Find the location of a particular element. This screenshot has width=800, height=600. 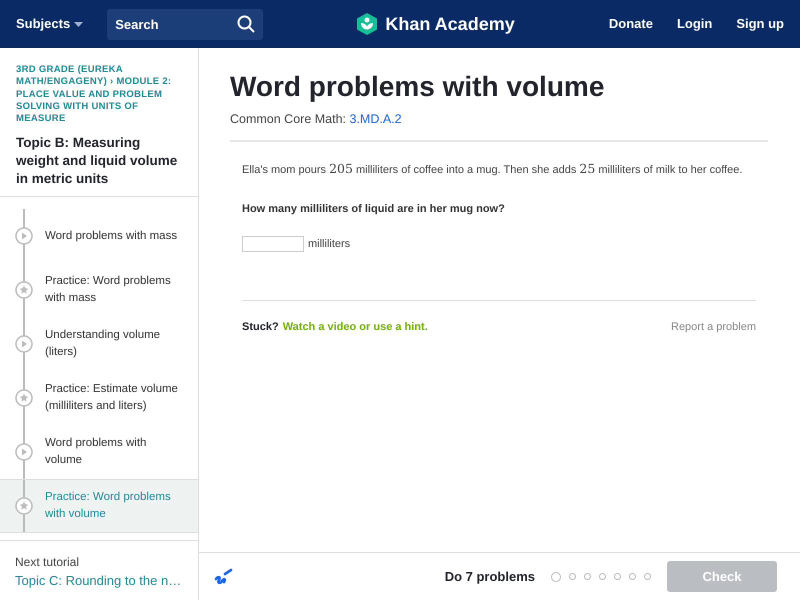

tutorial-item: Practice: Word problems with mass is located at coordinates (99, 290).